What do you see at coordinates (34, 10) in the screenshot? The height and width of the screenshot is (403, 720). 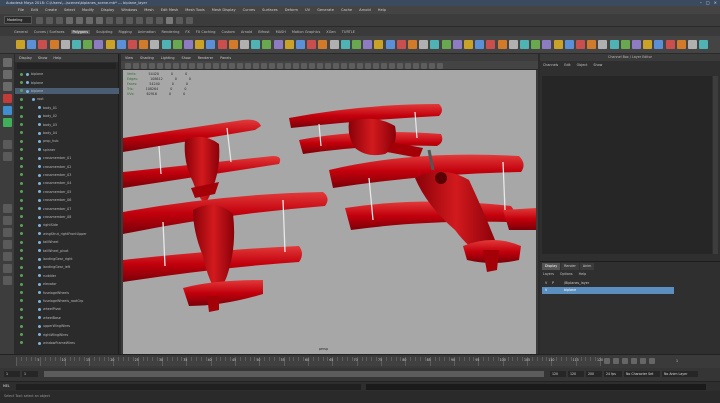 I see `menu-edit: Edit` at bounding box center [34, 10].